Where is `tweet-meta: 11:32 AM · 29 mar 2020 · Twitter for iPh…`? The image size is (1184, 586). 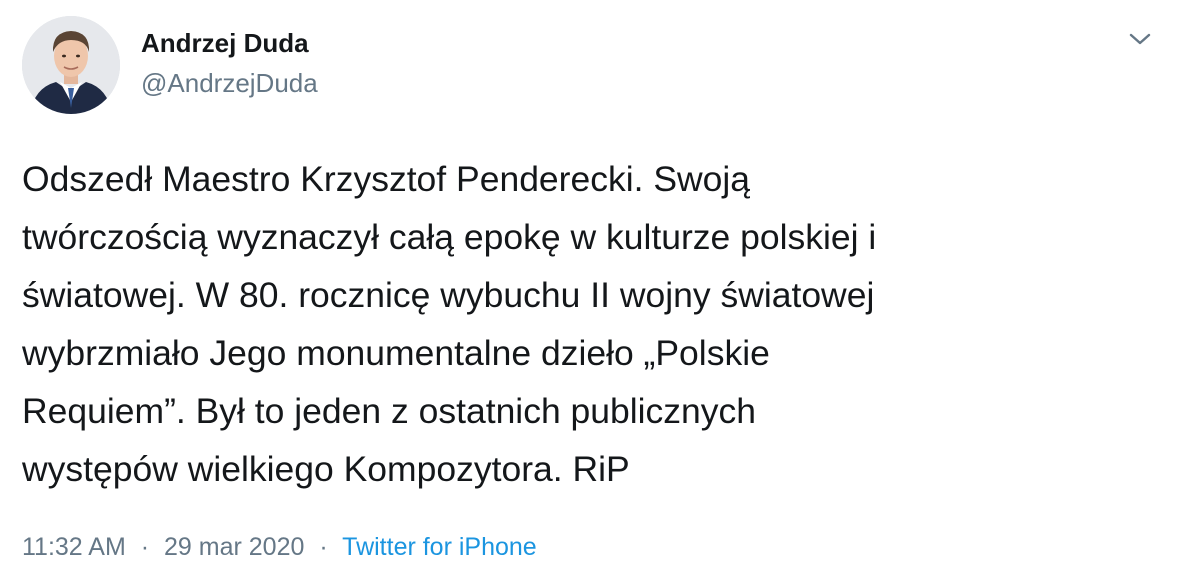
tweet-meta: 11:32 AM · 29 mar 2020 · Twitter for iPh… is located at coordinates (279, 547).